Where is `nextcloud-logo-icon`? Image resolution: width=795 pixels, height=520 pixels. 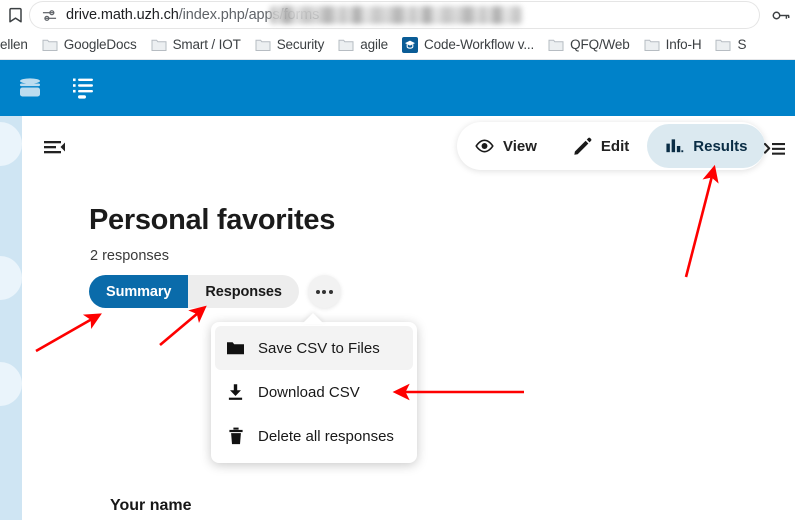 nextcloud-logo-icon is located at coordinates (30, 88).